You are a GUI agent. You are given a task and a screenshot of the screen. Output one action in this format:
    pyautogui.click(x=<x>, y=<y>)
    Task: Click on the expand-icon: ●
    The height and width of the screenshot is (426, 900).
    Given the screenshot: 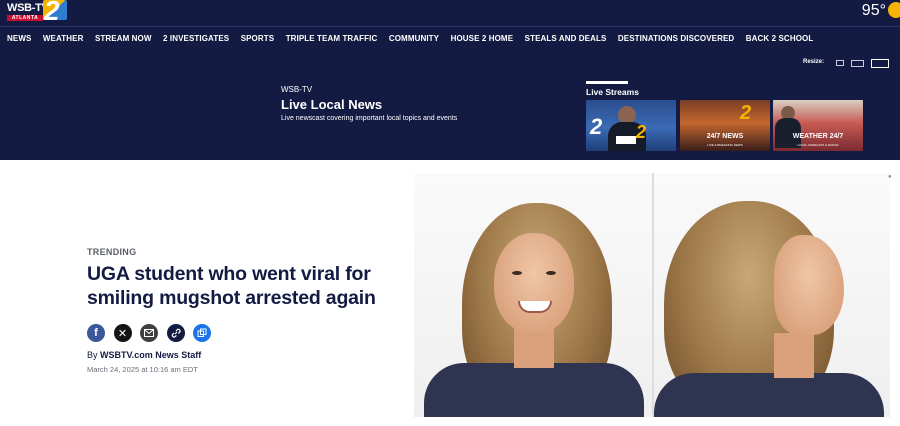 What is the action you would take?
    pyautogui.click(x=890, y=177)
    